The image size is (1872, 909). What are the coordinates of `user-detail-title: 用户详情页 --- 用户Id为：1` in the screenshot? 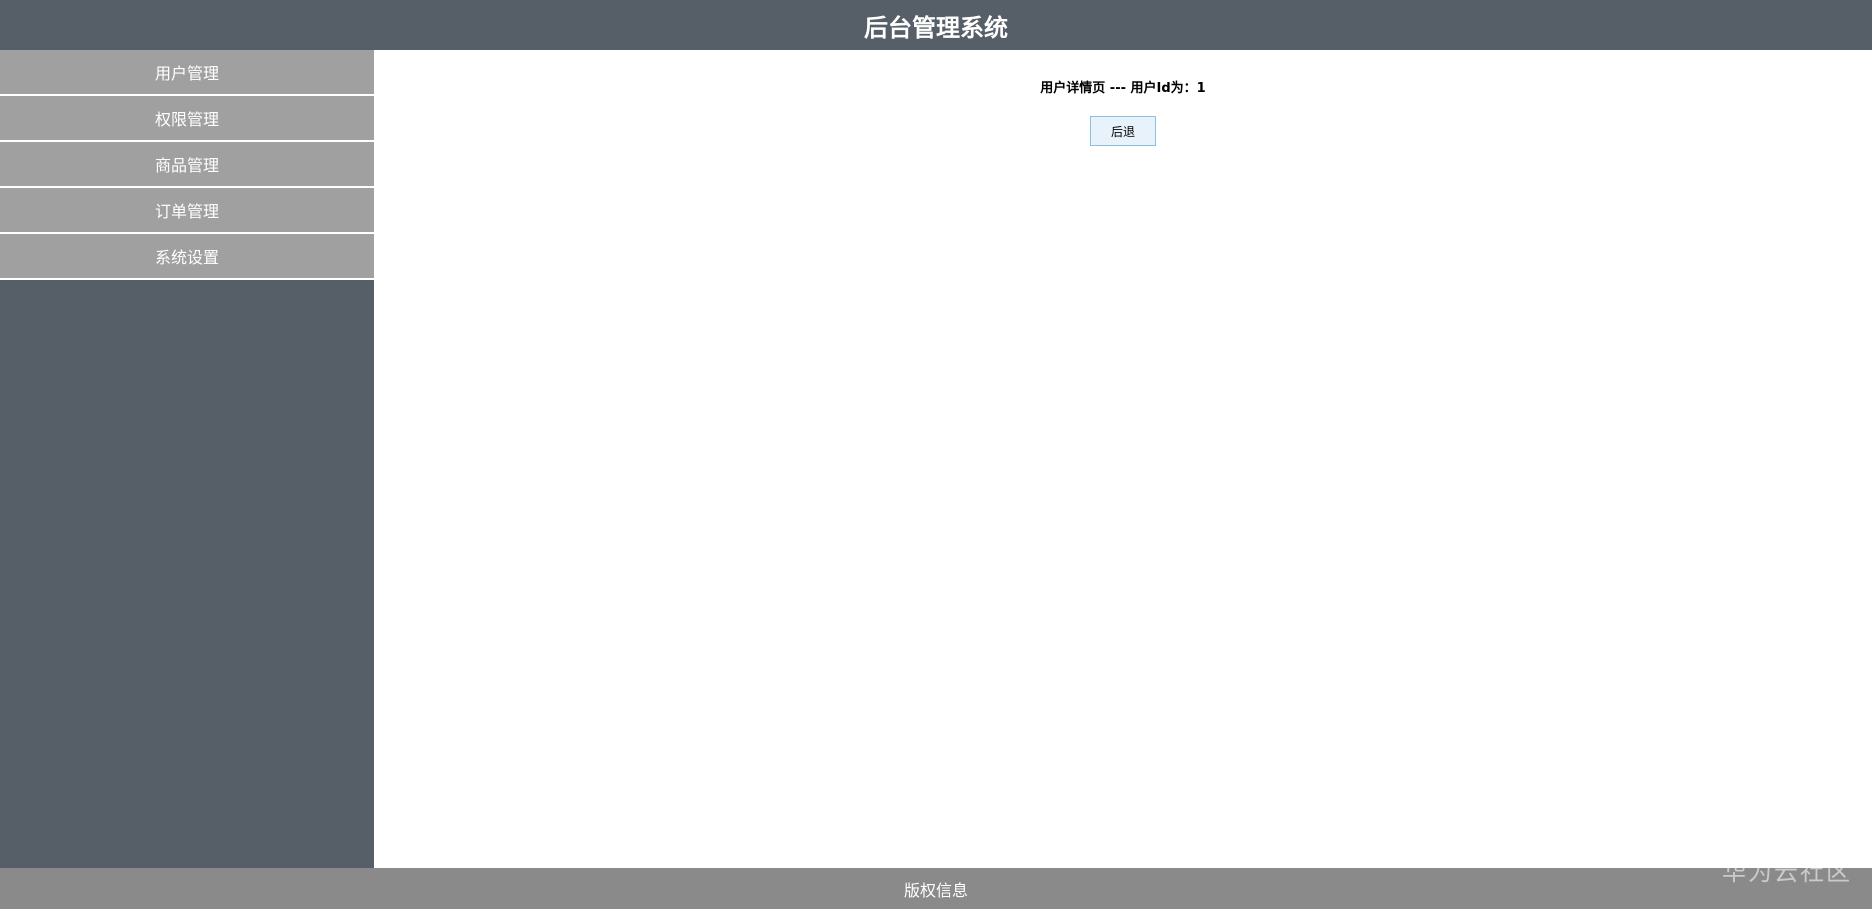 It's located at (1123, 88).